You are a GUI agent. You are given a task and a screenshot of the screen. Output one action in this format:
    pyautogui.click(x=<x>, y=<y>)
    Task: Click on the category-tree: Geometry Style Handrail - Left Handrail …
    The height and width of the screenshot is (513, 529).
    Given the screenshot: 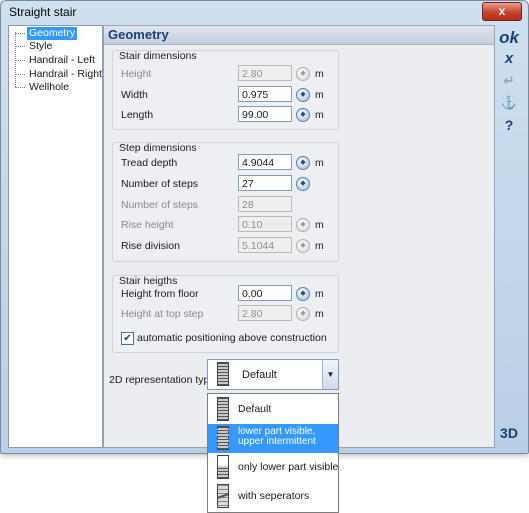 What is the action you would take?
    pyautogui.click(x=55, y=236)
    